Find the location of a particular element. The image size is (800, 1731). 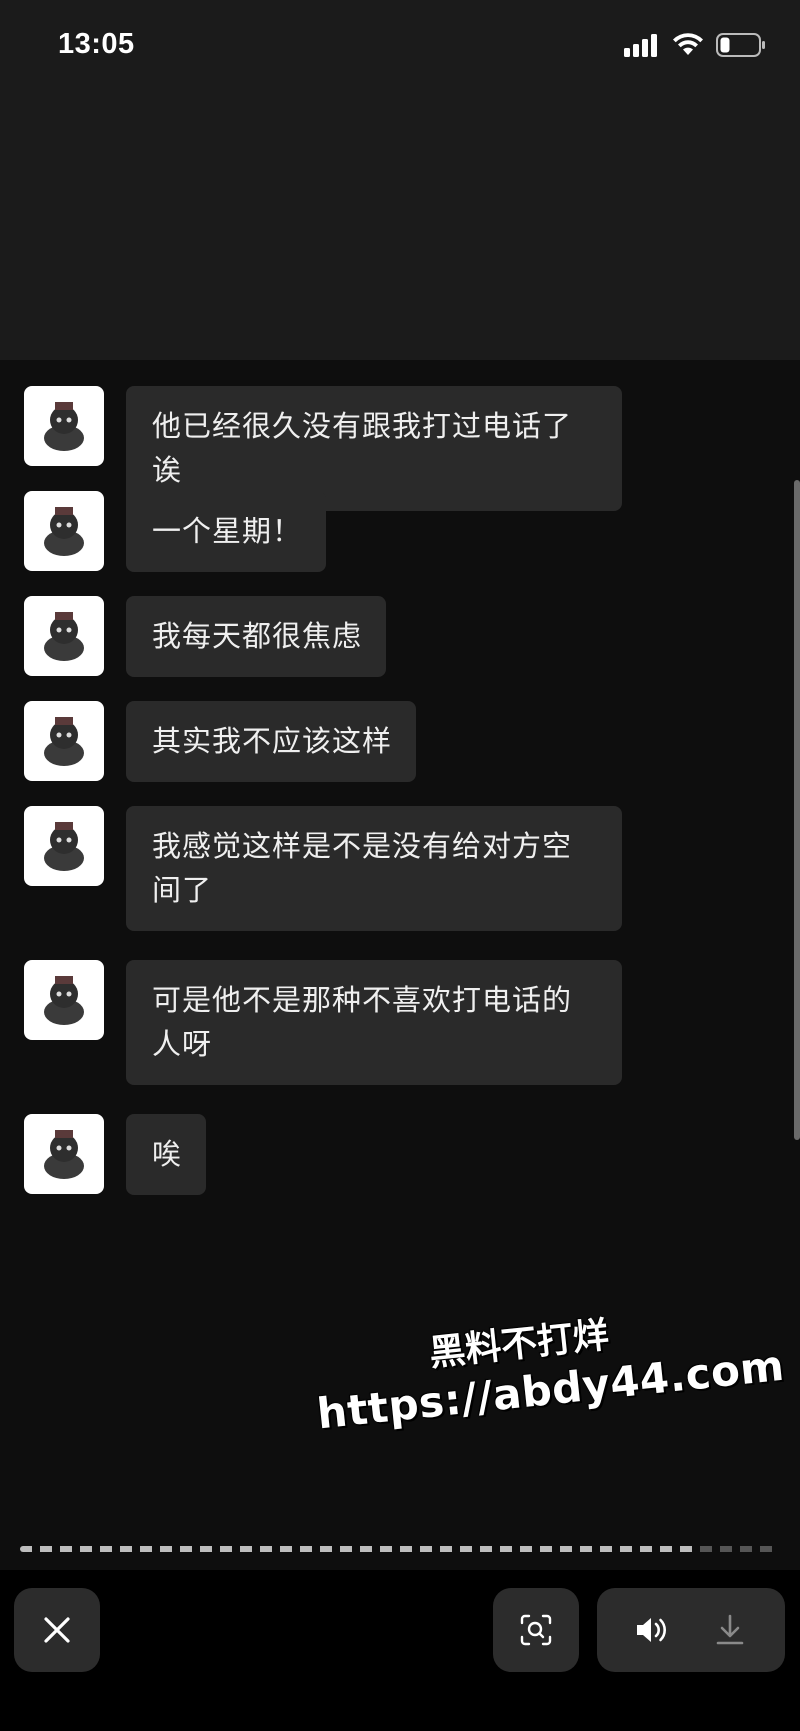

speaker-button is located at coordinates (652, 1630).